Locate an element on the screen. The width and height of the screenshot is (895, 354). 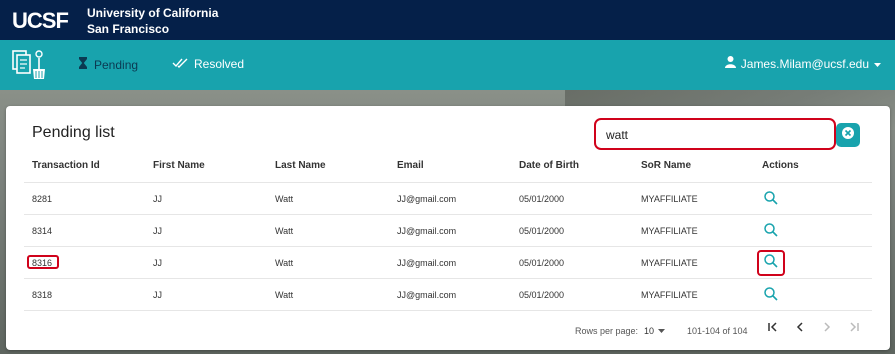
last-page-icon is located at coordinates (854, 329).